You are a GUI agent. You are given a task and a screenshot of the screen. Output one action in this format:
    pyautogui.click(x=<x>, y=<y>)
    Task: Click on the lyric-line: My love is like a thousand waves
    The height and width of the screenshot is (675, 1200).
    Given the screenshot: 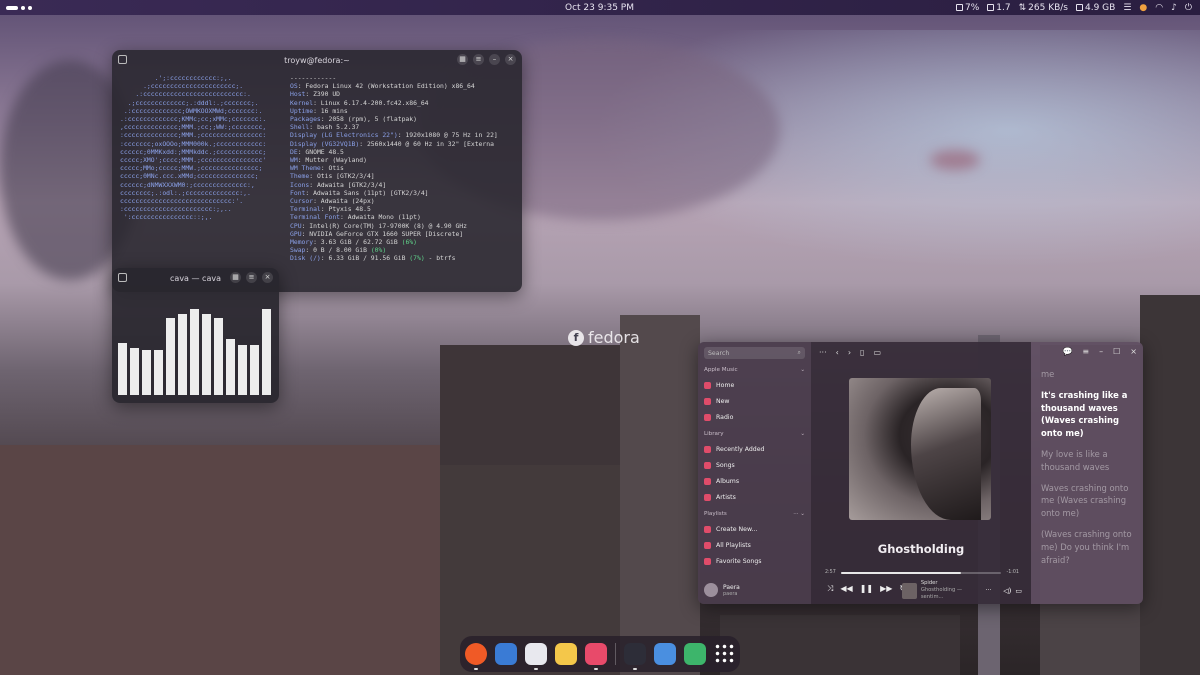 What is the action you would take?
    pyautogui.click(x=1087, y=461)
    